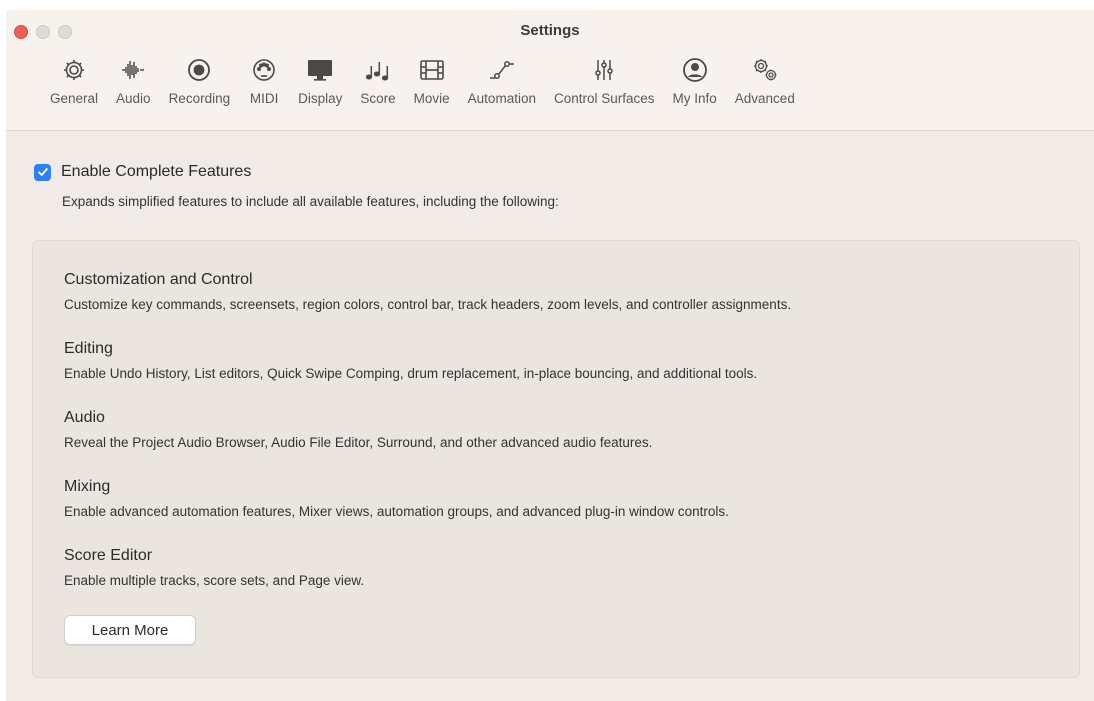 The height and width of the screenshot is (701, 1094). I want to click on record-icon, so click(199, 70).